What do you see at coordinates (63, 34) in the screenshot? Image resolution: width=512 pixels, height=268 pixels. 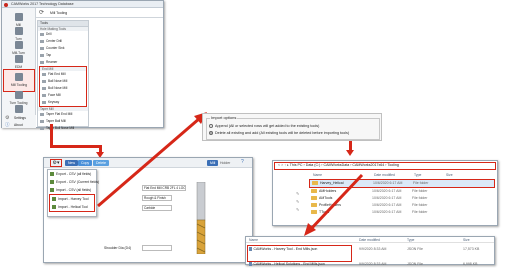 I see `tool-row: Drill` at bounding box center [63, 34].